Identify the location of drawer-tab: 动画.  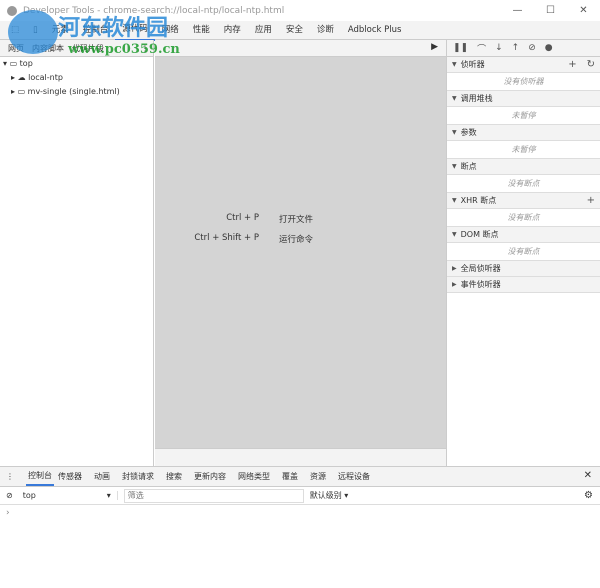
(106, 476).